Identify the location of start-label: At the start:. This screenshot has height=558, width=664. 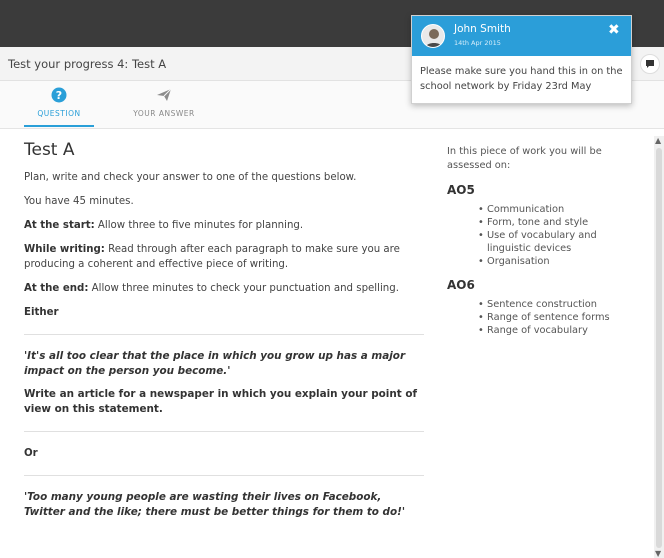
(59, 225).